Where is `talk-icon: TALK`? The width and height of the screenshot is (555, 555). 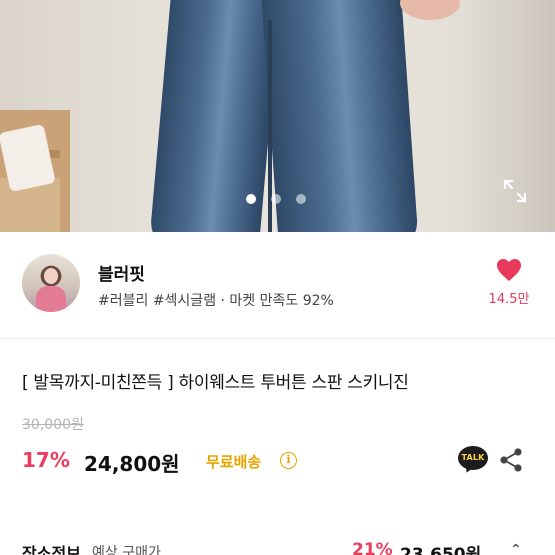
talk-icon: TALK is located at coordinates (473, 458).